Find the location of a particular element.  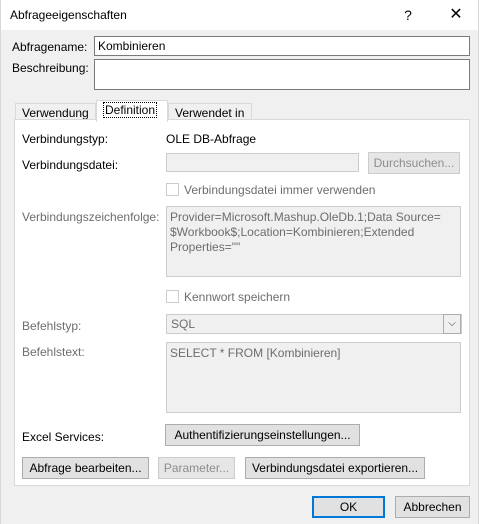

tab-label-verwendung: Verwendung is located at coordinates (55, 113).